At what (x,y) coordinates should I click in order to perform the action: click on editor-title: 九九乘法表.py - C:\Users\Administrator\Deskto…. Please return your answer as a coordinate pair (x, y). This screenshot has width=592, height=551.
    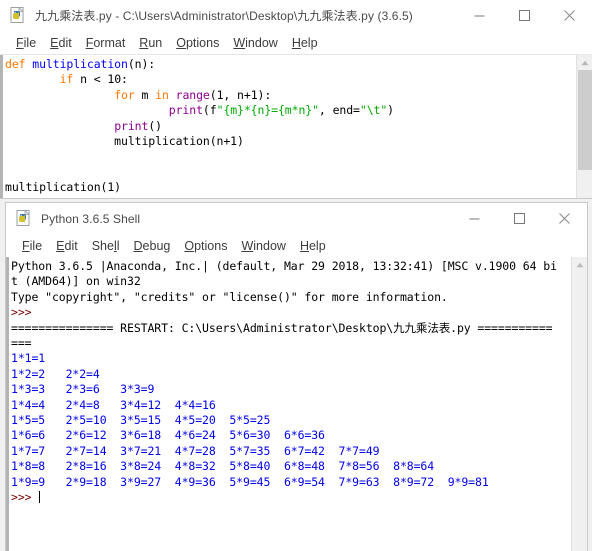
    Looking at the image, I should click on (224, 16).